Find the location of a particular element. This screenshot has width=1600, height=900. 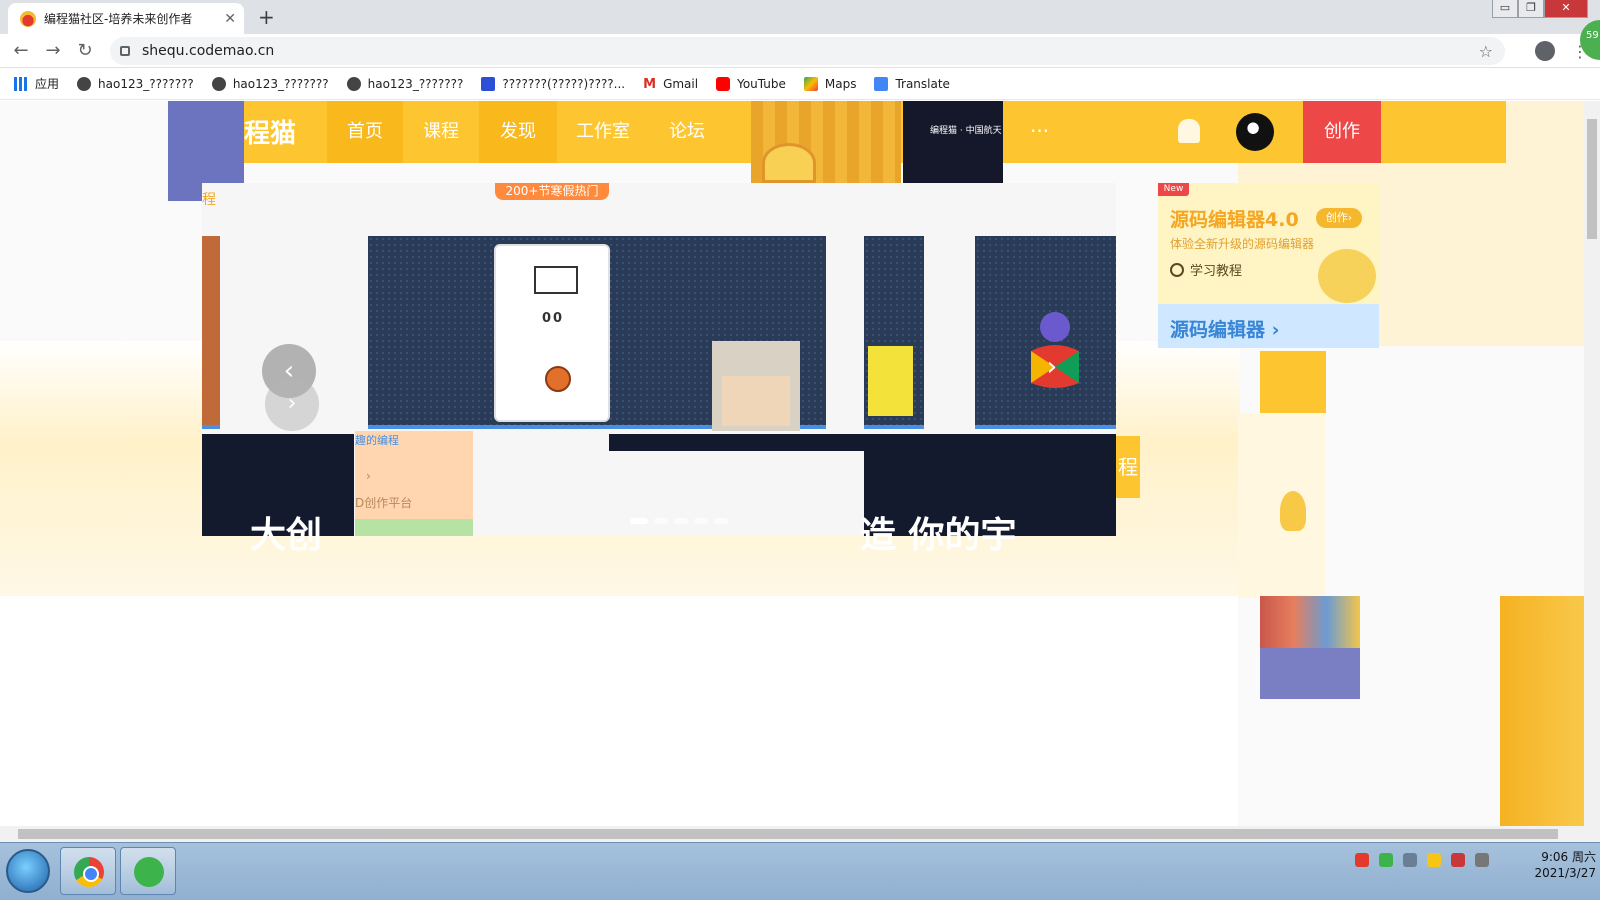

carousel-next-button: › is located at coordinates (1052, 367).